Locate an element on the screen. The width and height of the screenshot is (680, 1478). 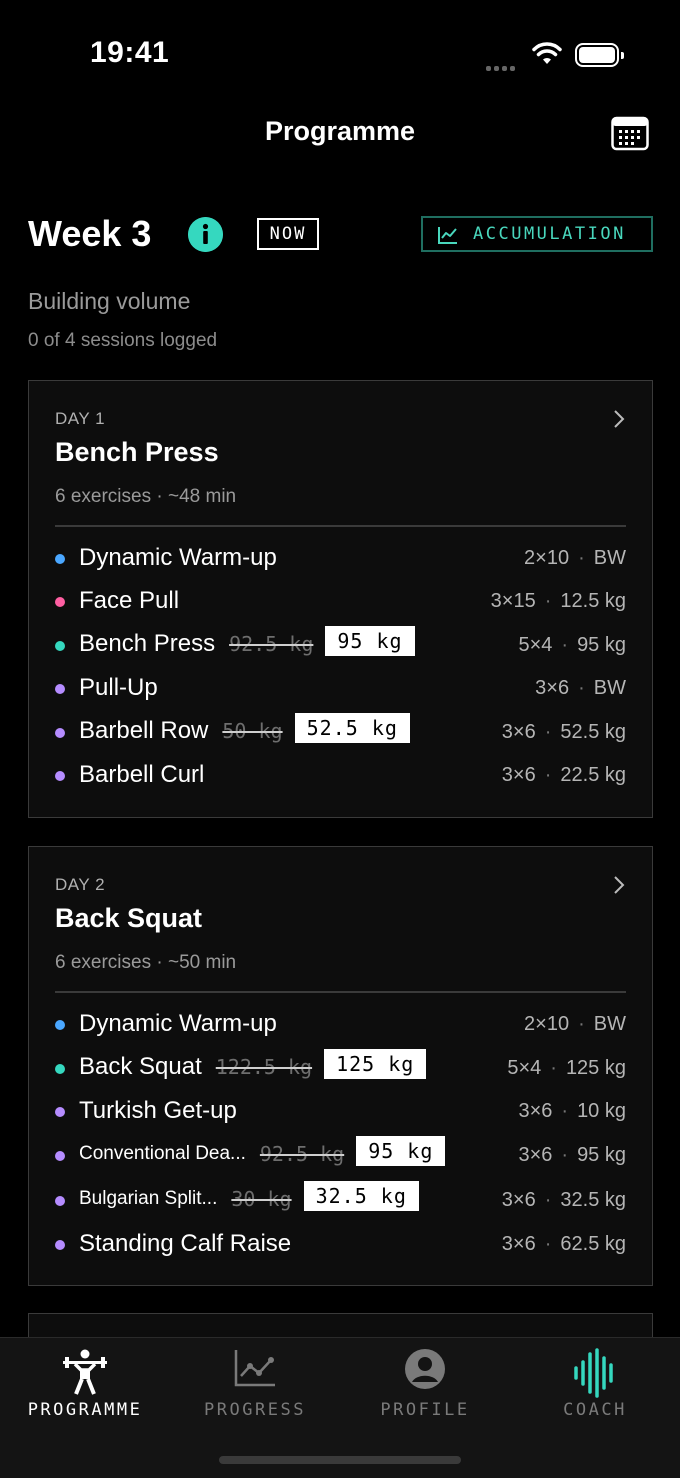
waveform-icon is located at coordinates (593, 1373).